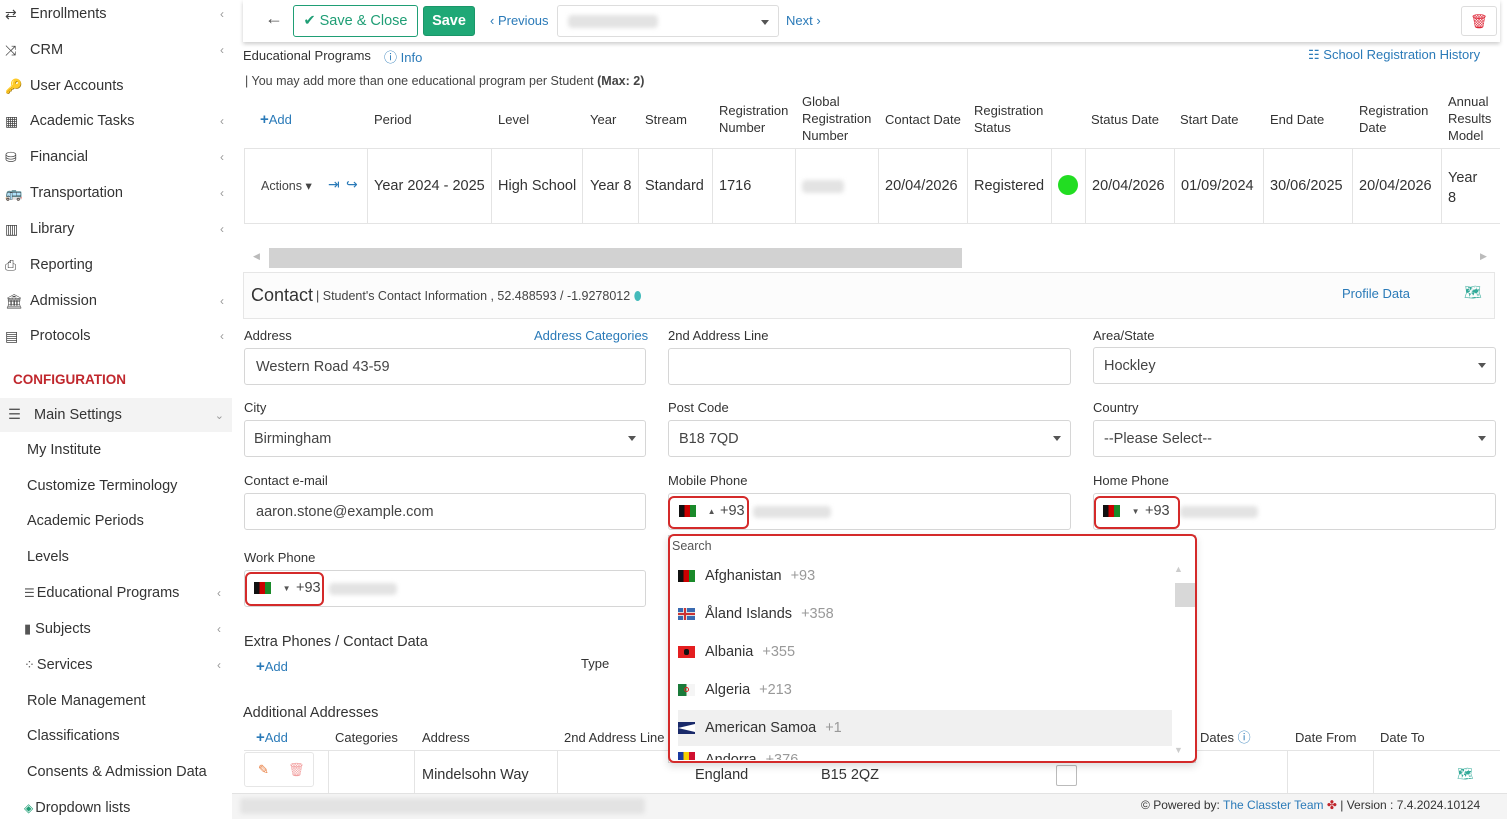 Image resolution: width=1507 pixels, height=825 pixels. I want to click on sidebar-item-library: ▥ Library ‹, so click(116, 229).